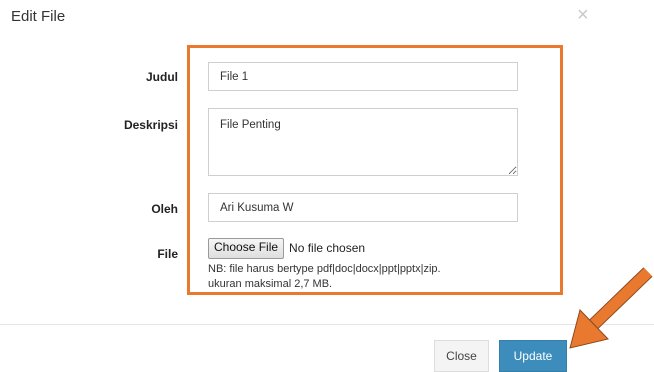 Image resolution: width=654 pixels, height=372 pixels. I want to click on close-icon: ×, so click(583, 15).